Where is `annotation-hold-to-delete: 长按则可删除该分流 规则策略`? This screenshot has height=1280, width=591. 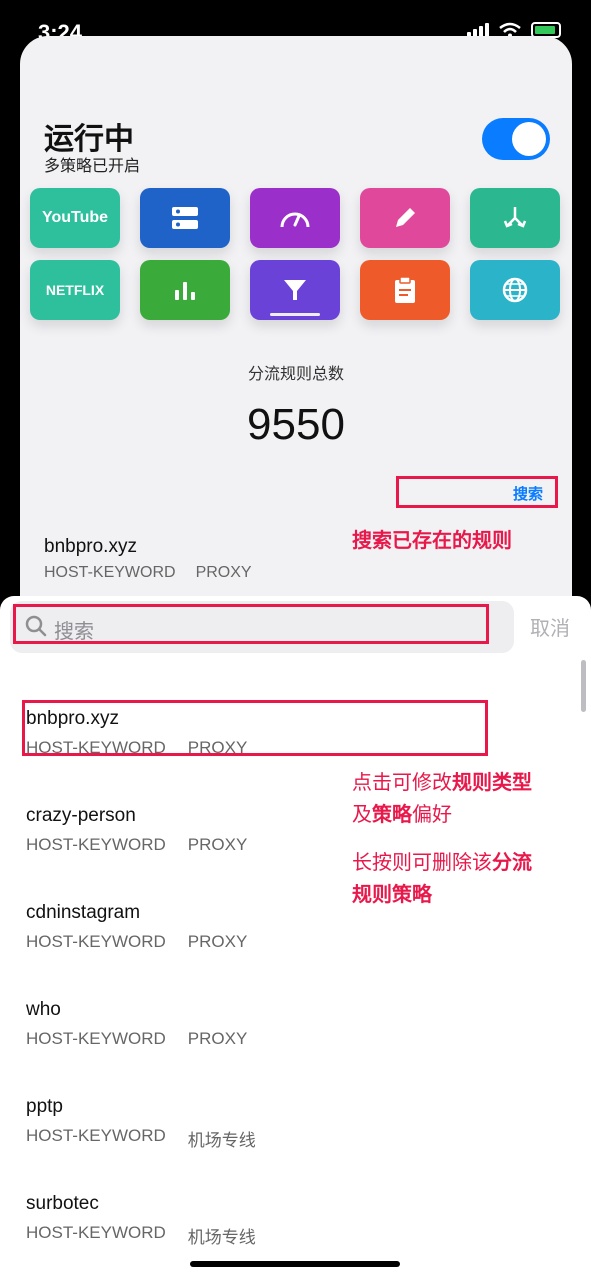
annotation-hold-to-delete: 长按则可删除该分流 规则策略 is located at coordinates (442, 878).